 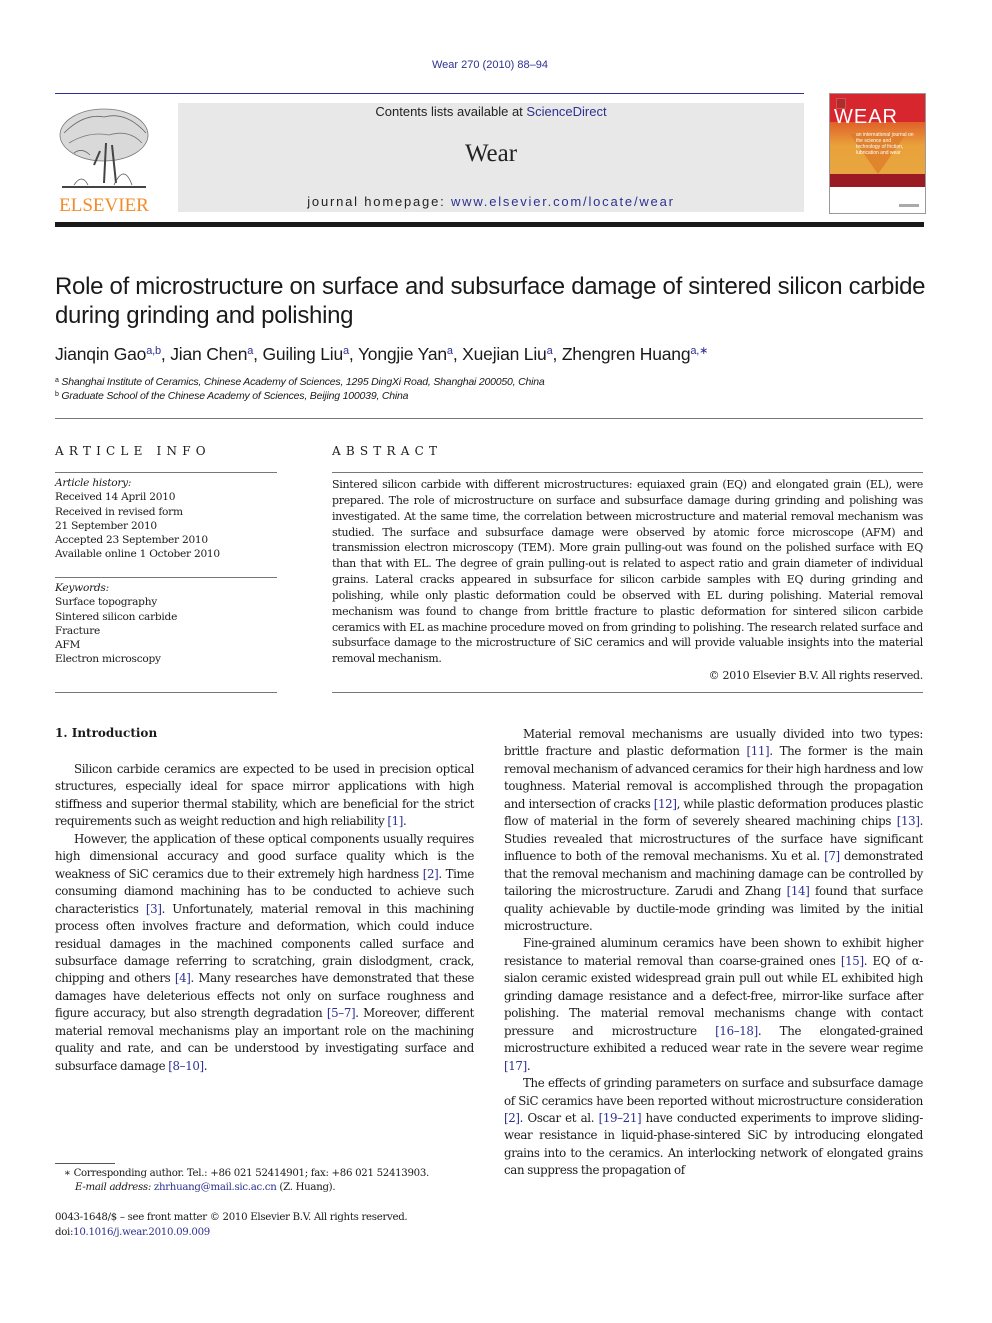 I want to click on contents-prefix: Contents lists available at, so click(x=451, y=111).